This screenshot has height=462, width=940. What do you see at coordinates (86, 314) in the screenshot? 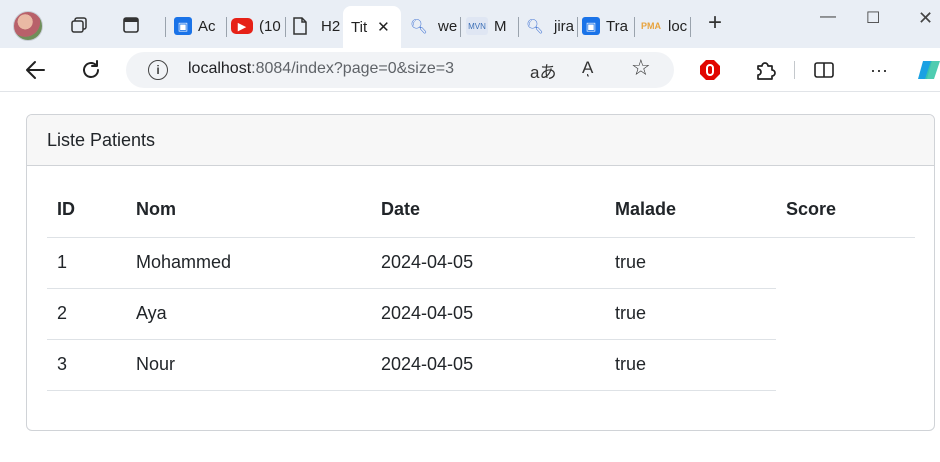
I see `cell-id: 2` at bounding box center [86, 314].